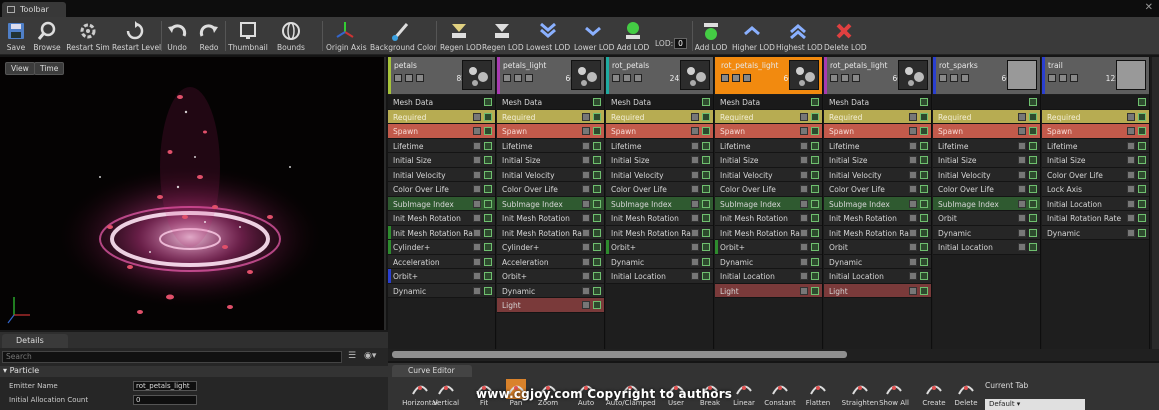 This screenshot has height=410, width=1159. Describe the element at coordinates (209, 36) in the screenshot. I see `redo-button: Redo` at that location.